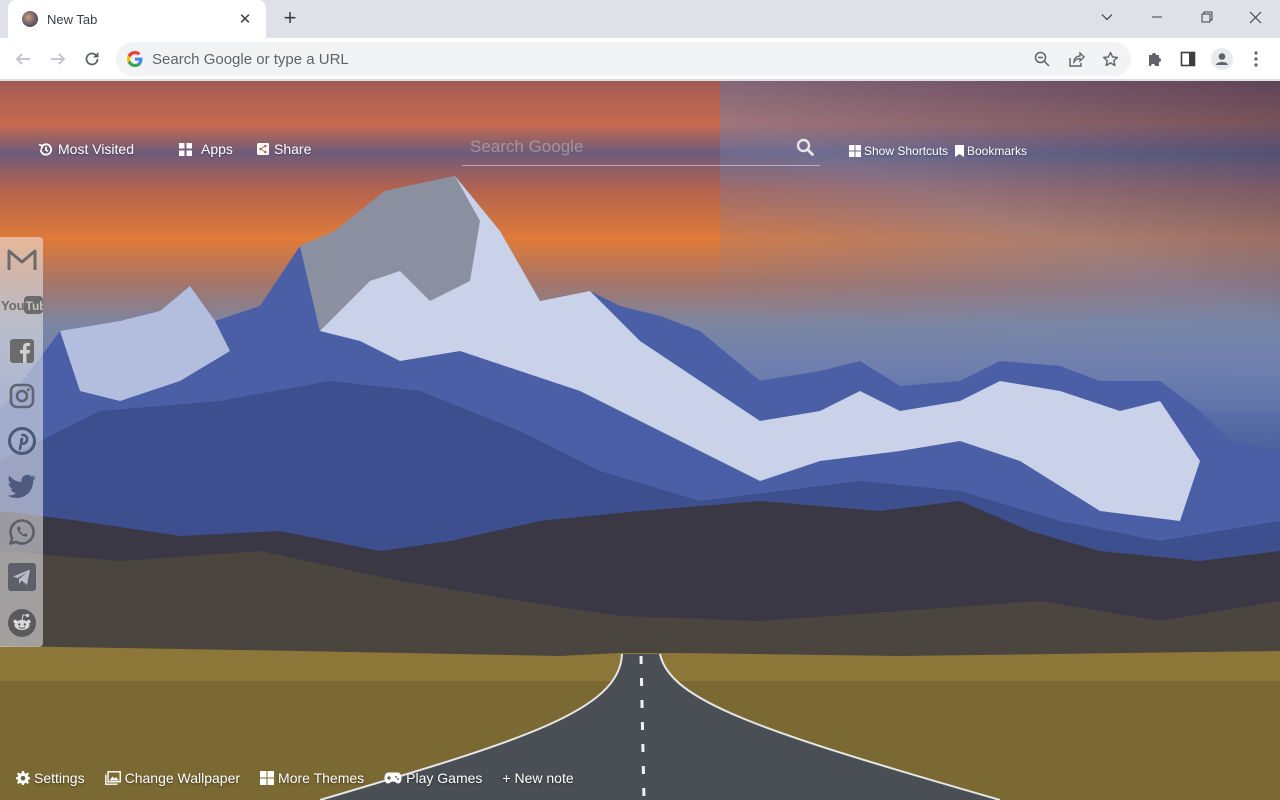  What do you see at coordinates (660, 726) in the screenshot?
I see `wallpaper-road` at bounding box center [660, 726].